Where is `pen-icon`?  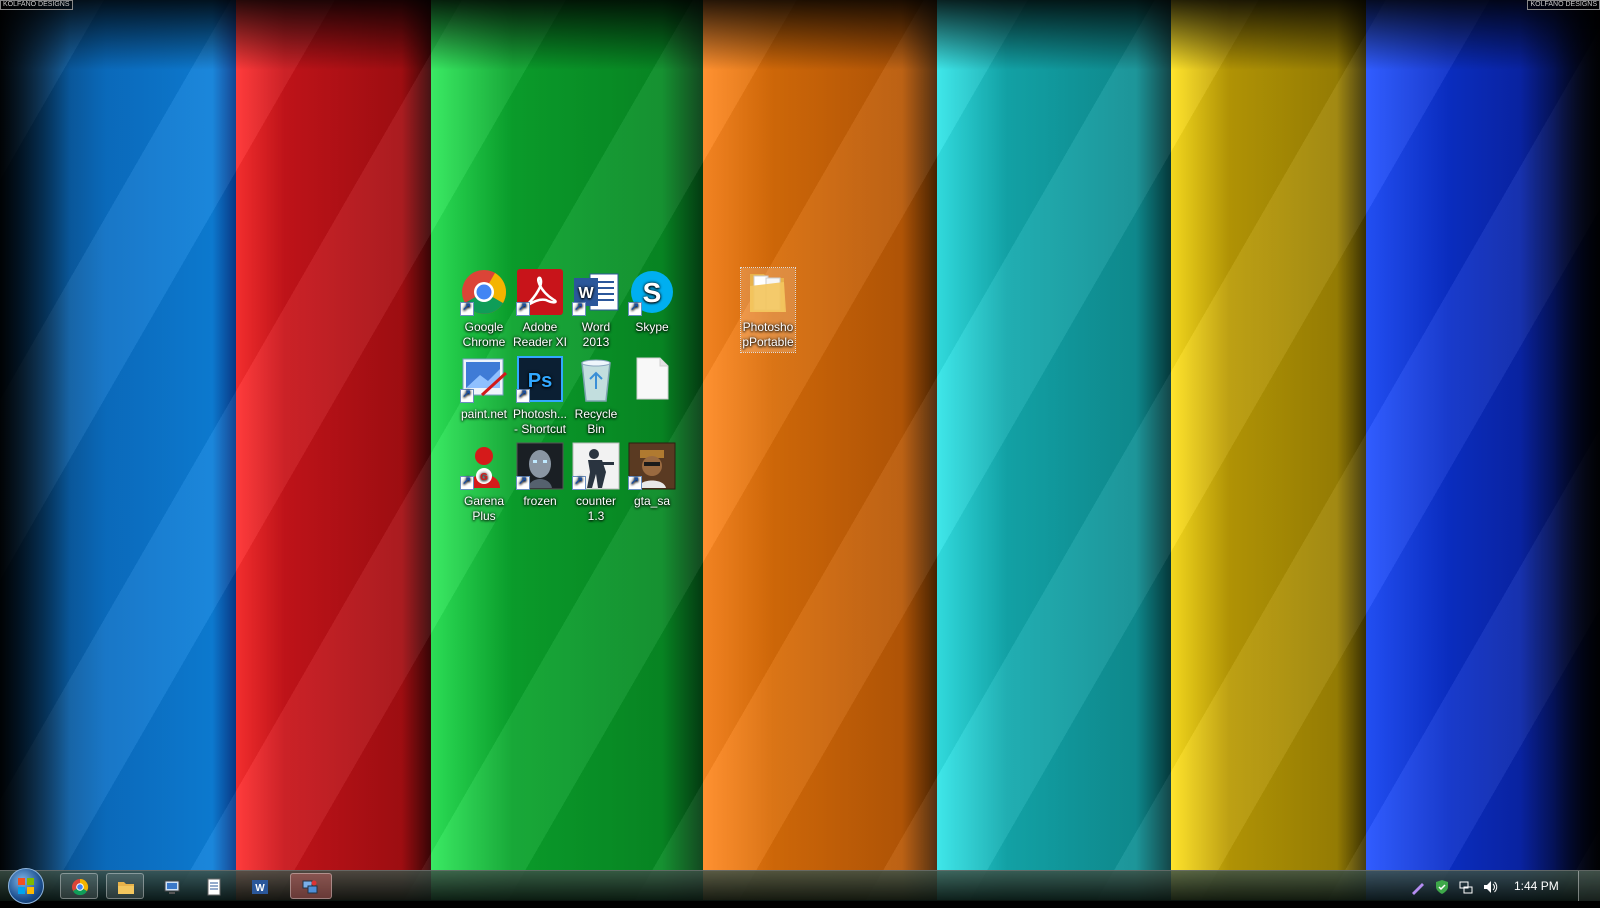
pen-icon is located at coordinates (1418, 887).